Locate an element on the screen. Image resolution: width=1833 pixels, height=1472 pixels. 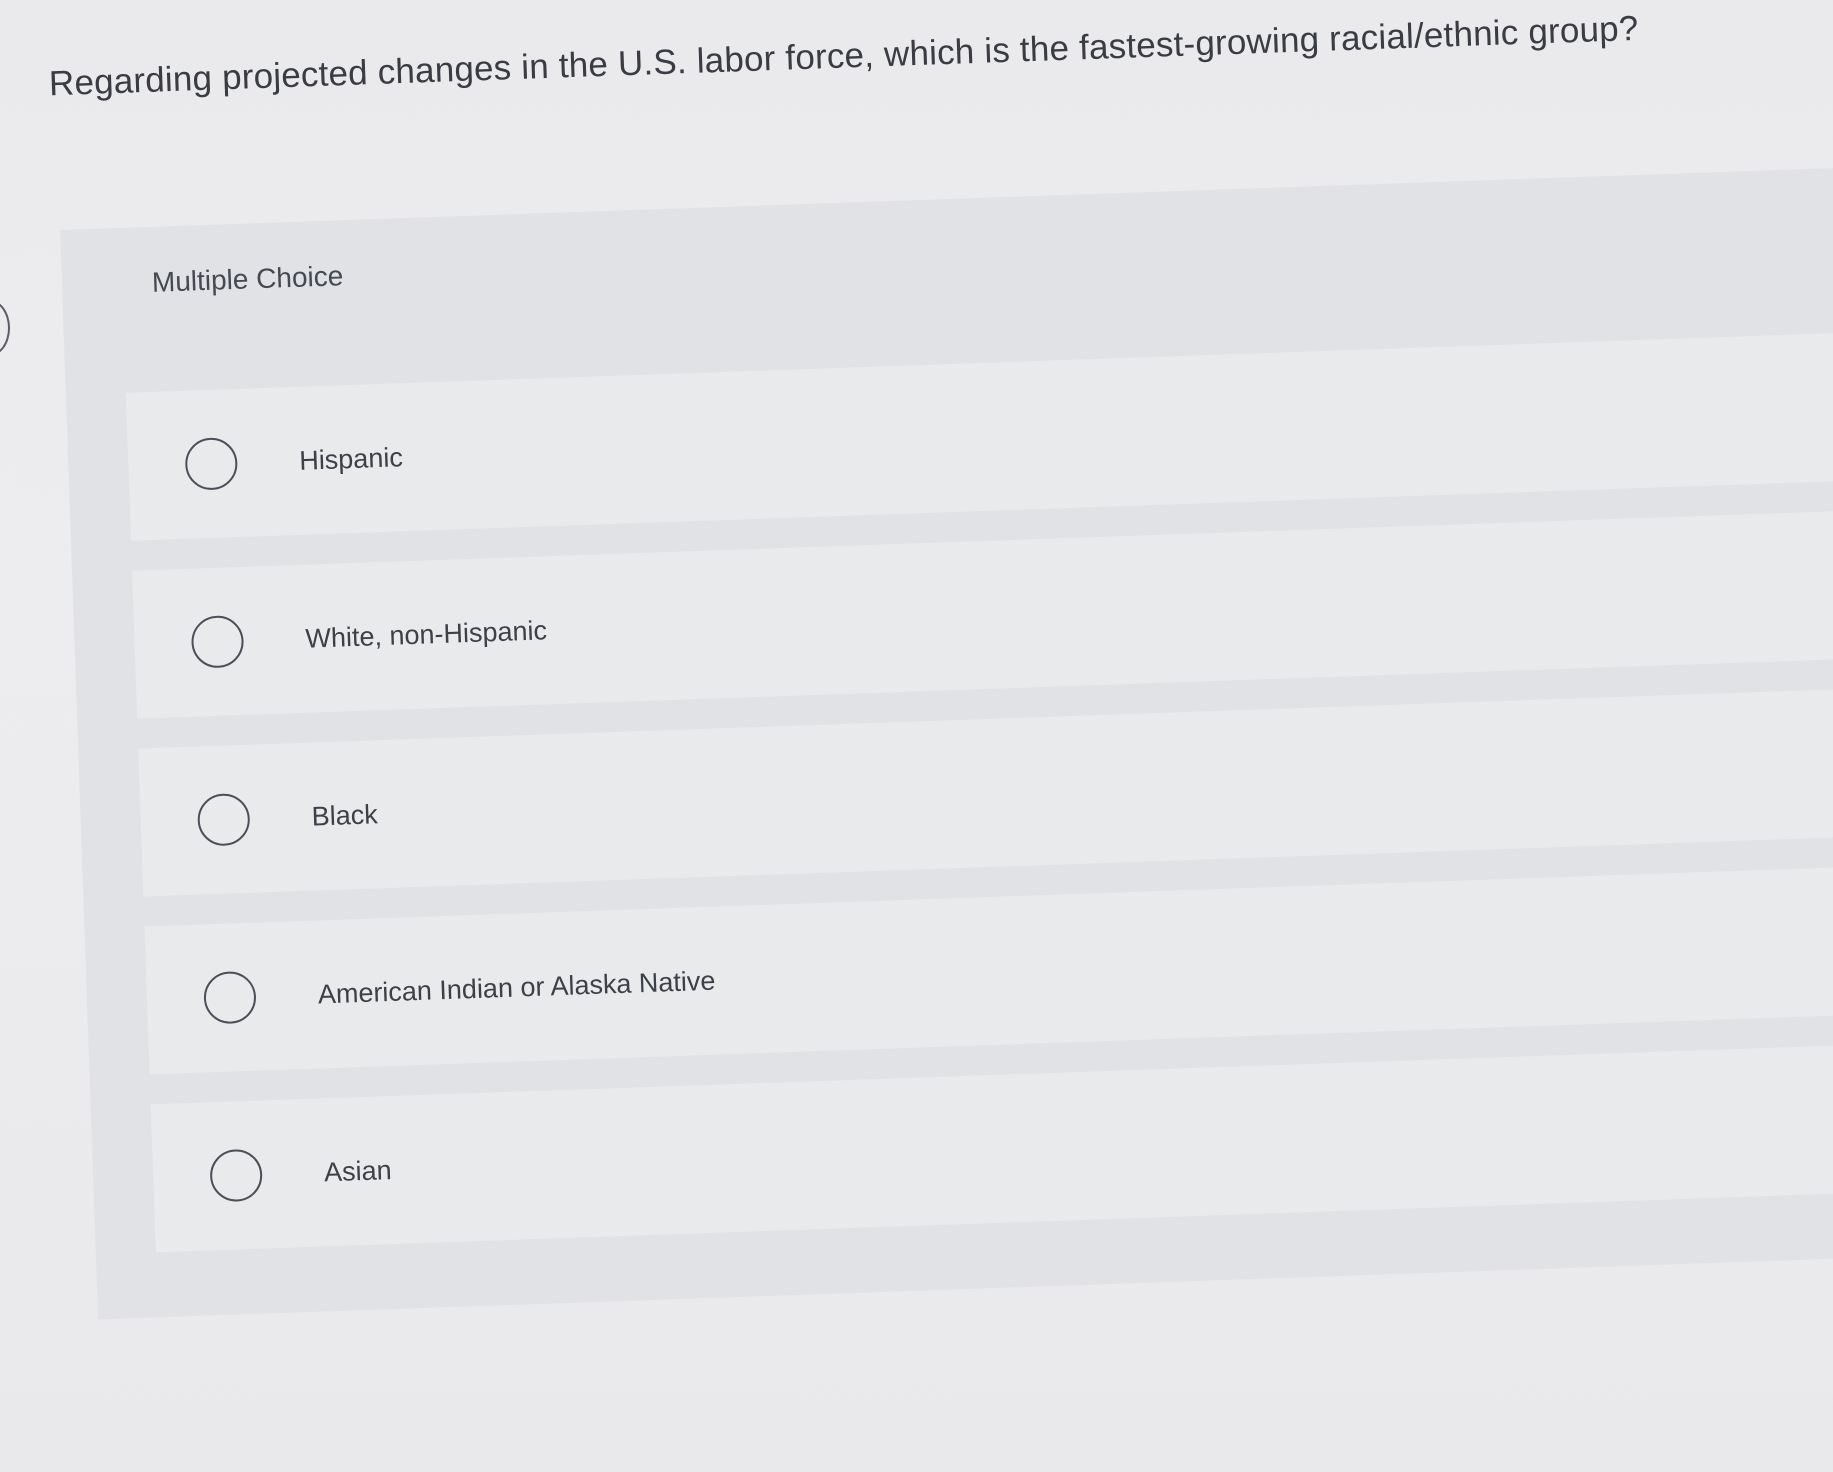
option-label: Black is located at coordinates (345, 815).